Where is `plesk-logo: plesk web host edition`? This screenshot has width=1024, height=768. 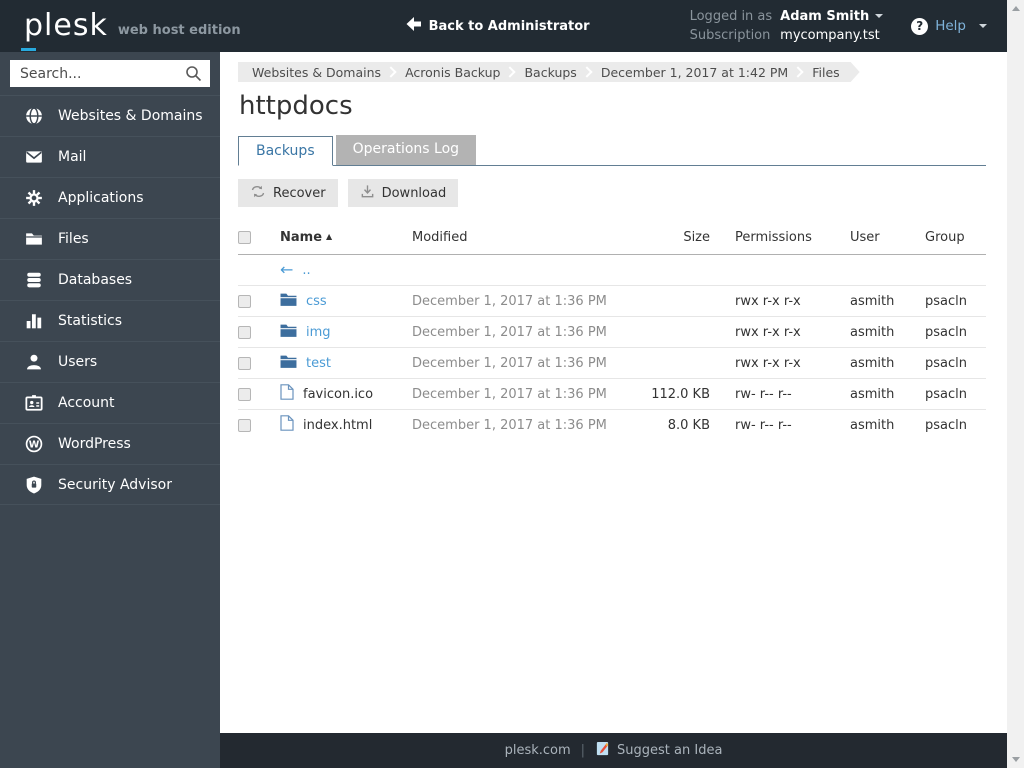 plesk-logo: plesk web host edition is located at coordinates (131, 29).